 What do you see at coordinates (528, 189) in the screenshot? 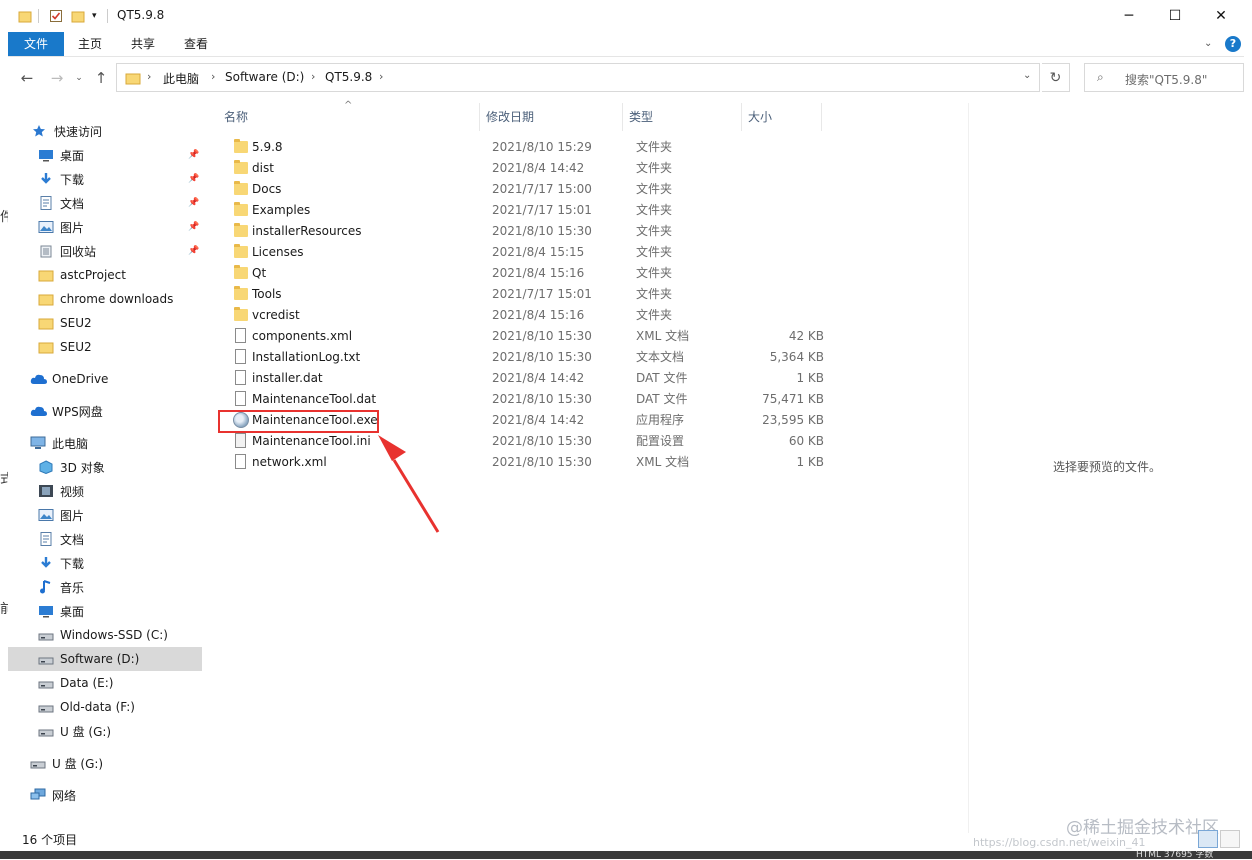
I see `file-row: Docs 2021/7/17 15:00 文件夹` at bounding box center [528, 189].